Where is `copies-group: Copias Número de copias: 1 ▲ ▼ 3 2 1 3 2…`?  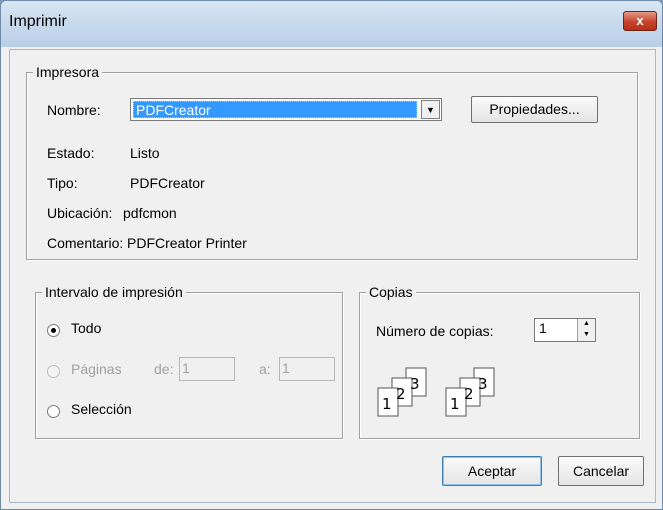 copies-group: Copias Número de copias: 1 ▲ ▼ 3 2 1 3 2… is located at coordinates (499, 361).